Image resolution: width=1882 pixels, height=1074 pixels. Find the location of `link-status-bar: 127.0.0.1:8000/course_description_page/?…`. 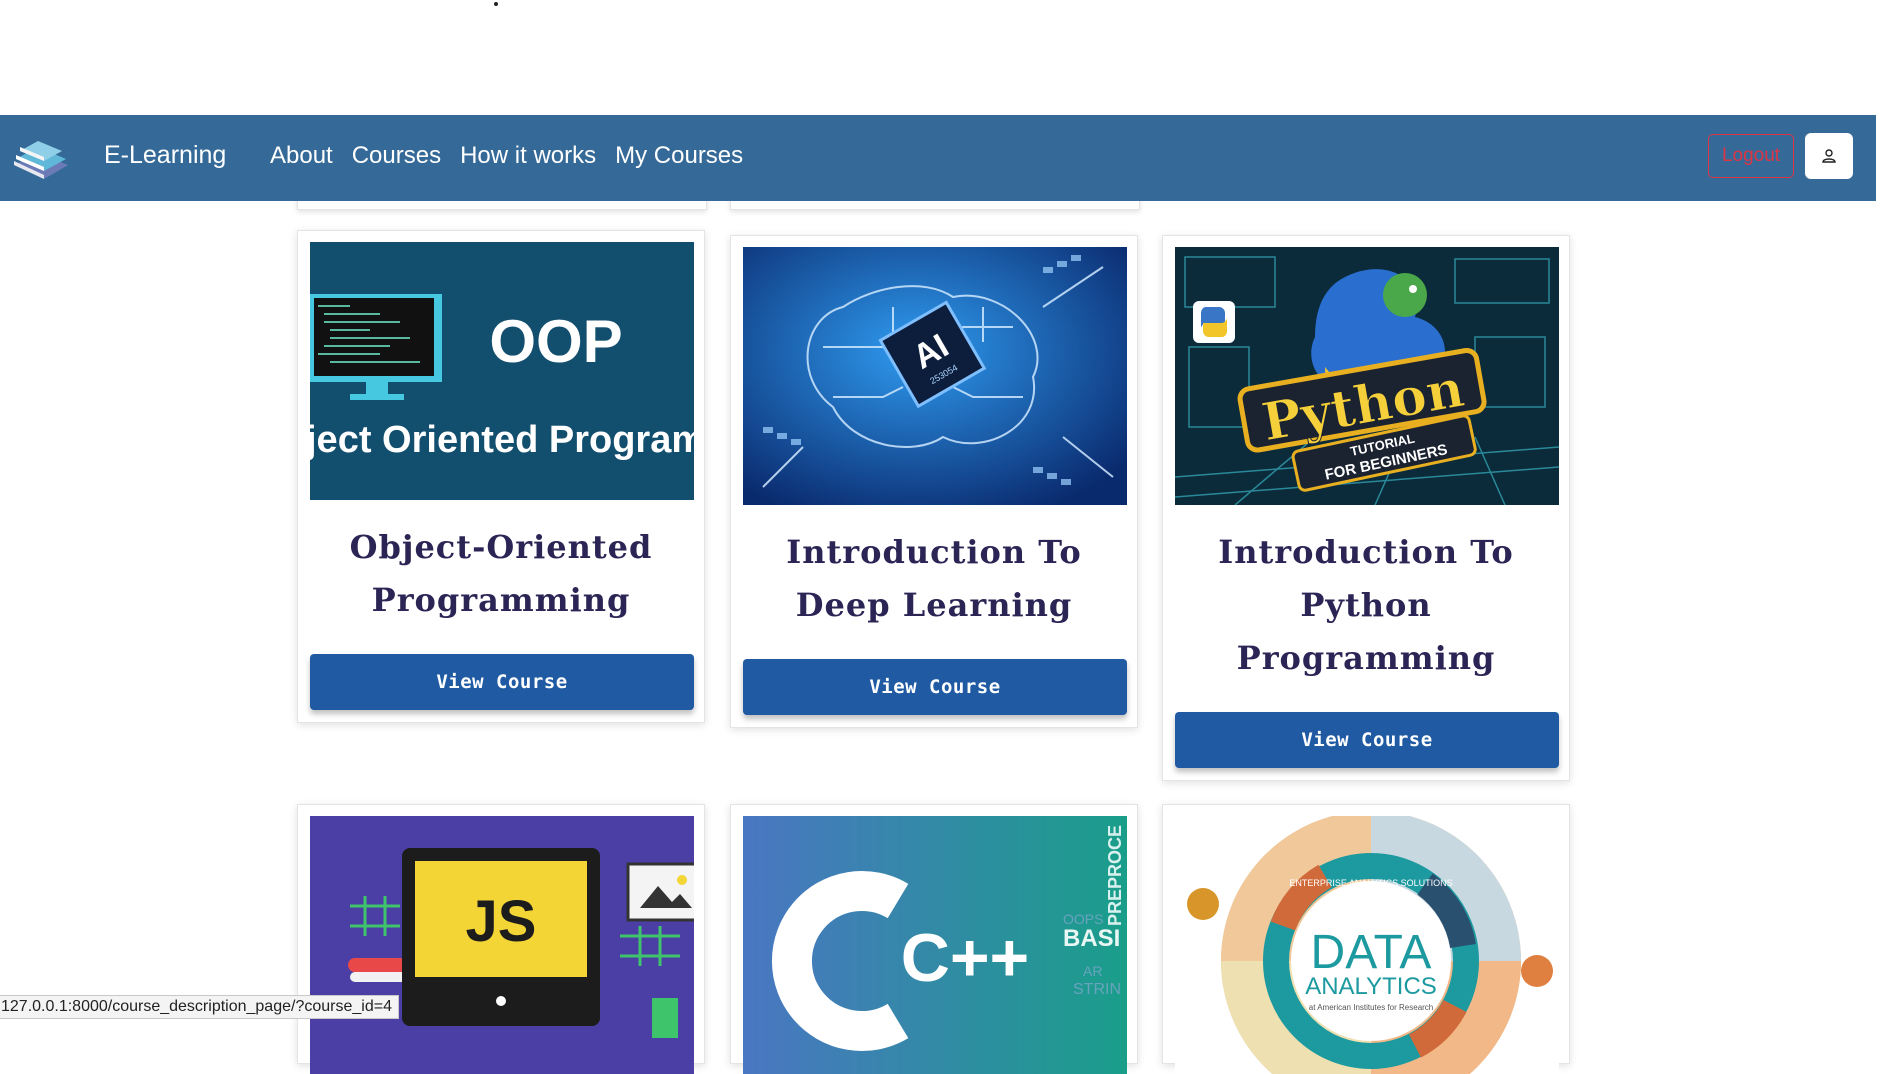

link-status-bar: 127.0.0.1:8000/course_description_page/?… is located at coordinates (199, 1007).